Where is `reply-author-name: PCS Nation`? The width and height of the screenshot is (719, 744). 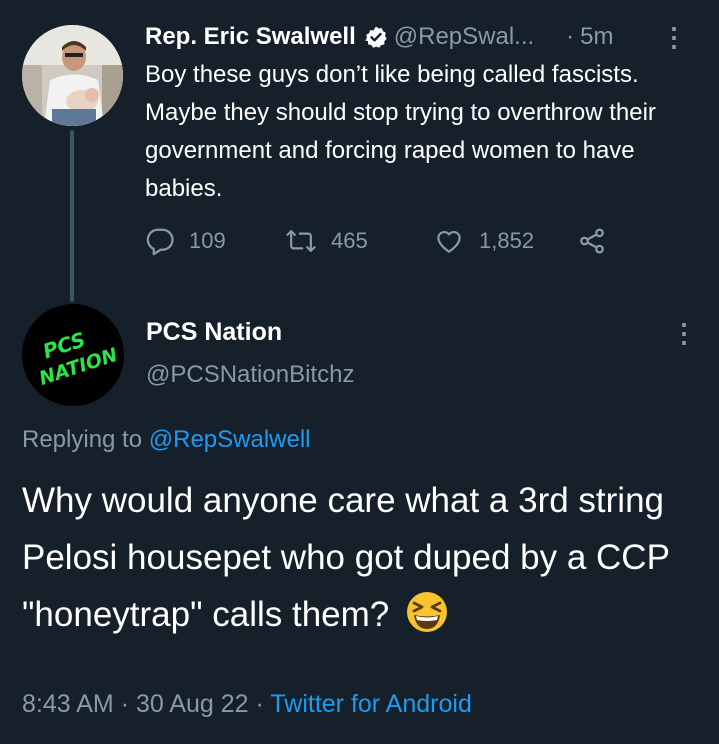 reply-author-name: PCS Nation is located at coordinates (214, 332).